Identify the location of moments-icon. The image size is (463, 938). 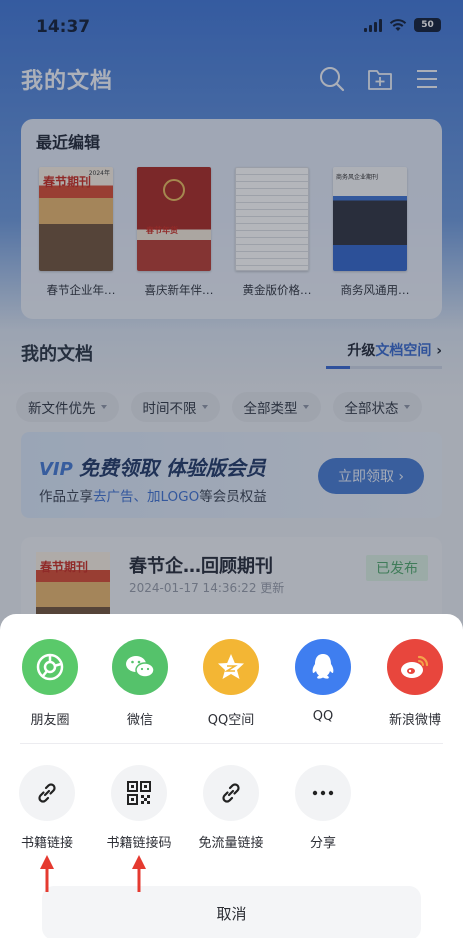
(50, 667).